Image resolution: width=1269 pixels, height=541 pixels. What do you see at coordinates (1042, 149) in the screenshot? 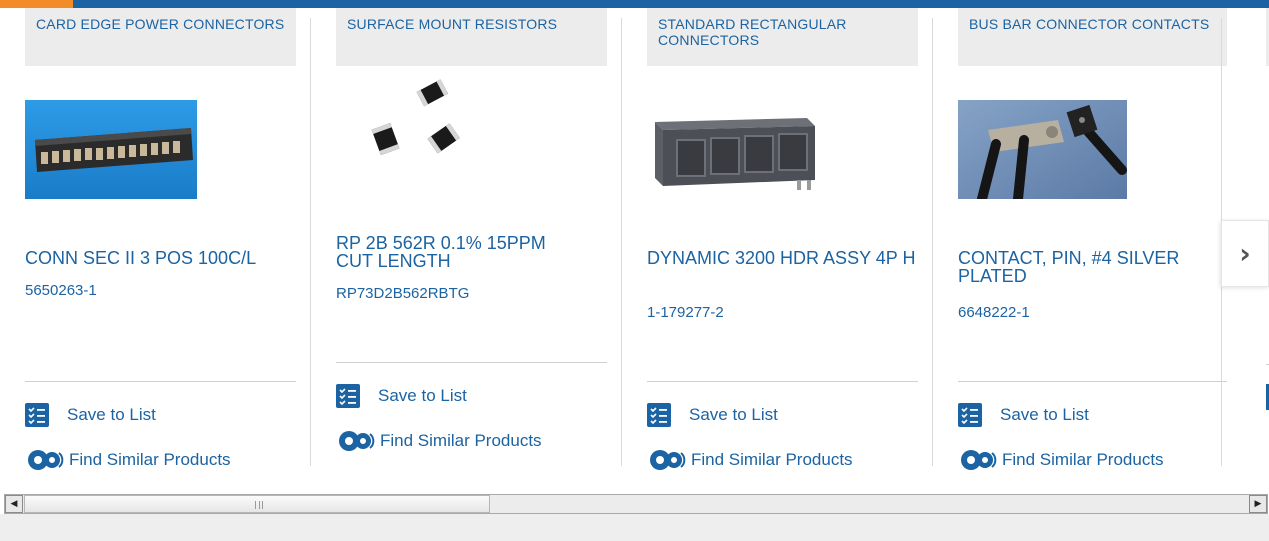
I see `bus-bar-contact-image` at bounding box center [1042, 149].